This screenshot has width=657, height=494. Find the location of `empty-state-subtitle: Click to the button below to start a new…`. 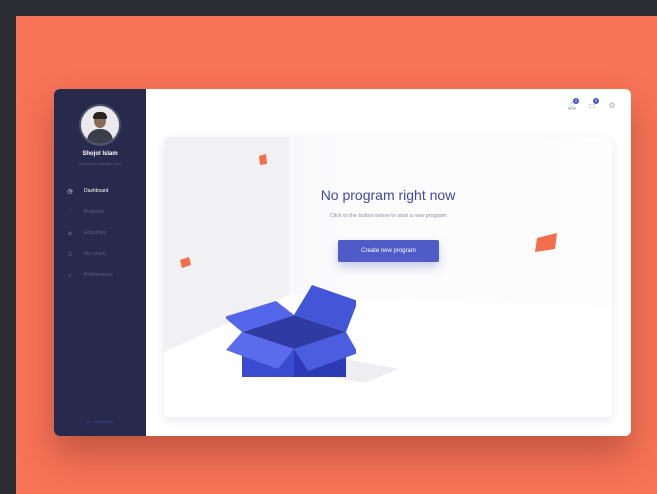

empty-state-subtitle: Click to the button below to start a new… is located at coordinates (388, 216).